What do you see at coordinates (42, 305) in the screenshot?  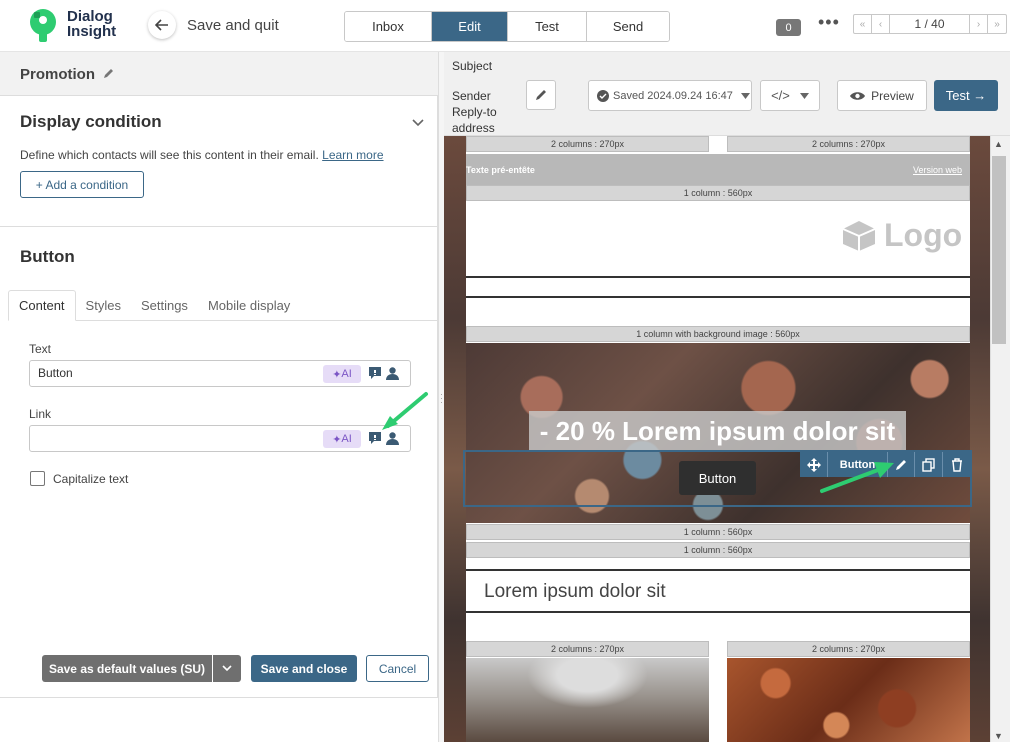 I see `tab-content: Content` at bounding box center [42, 305].